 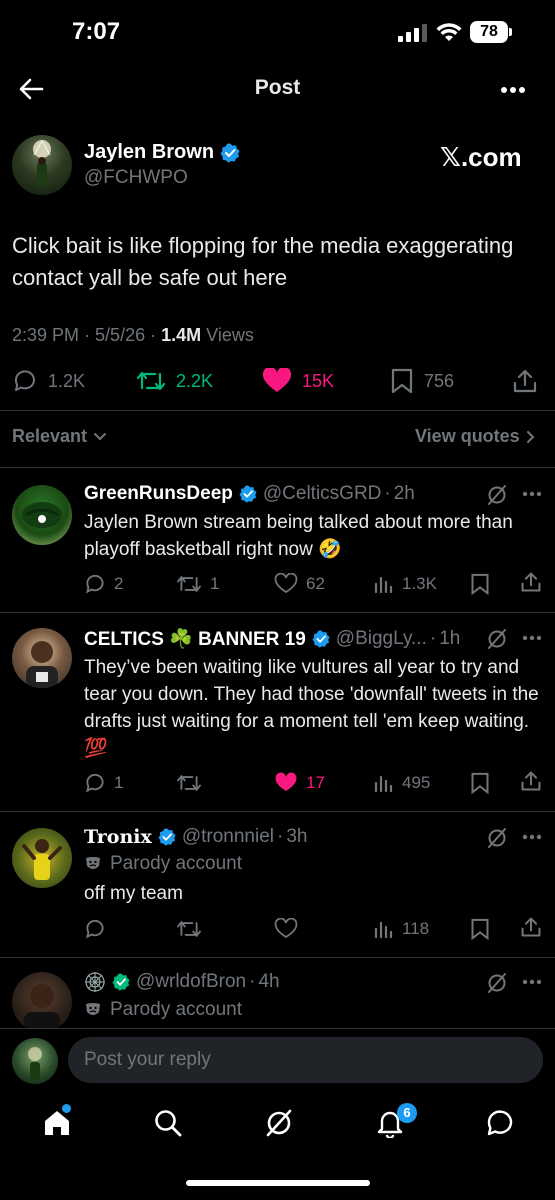 What do you see at coordinates (25, 381) in the screenshot?
I see `reply-icon` at bounding box center [25, 381].